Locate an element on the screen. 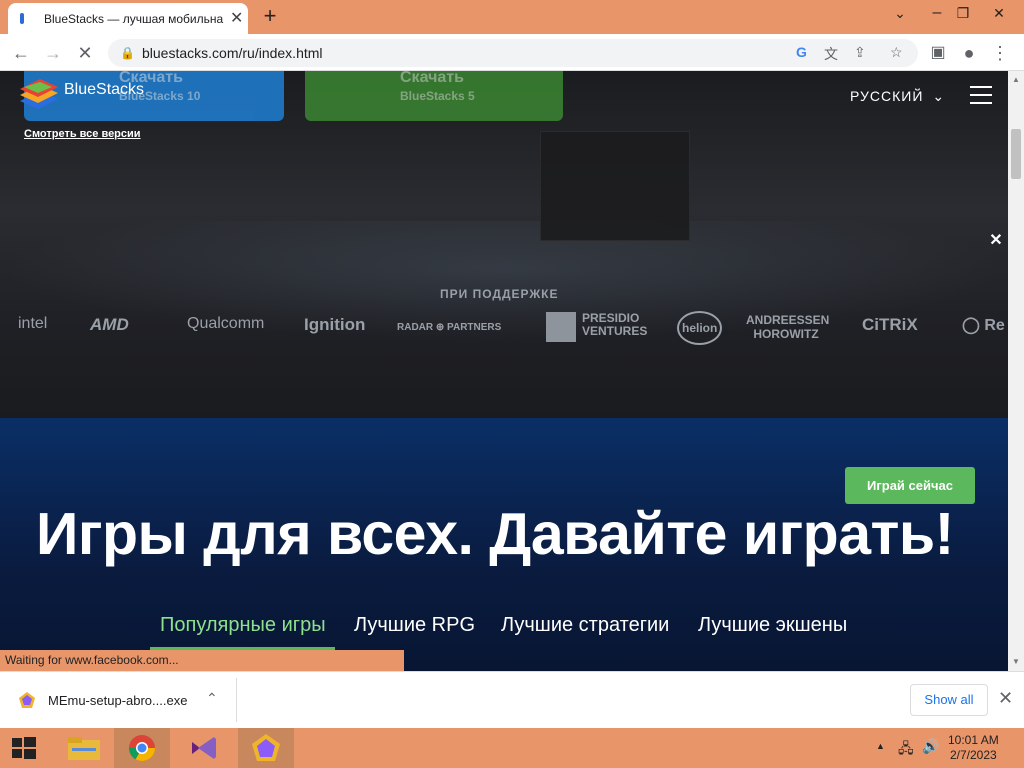 The height and width of the screenshot is (768, 1024). supported-by-label: ПРИ ПОДДЕРЖКЕ is located at coordinates (499, 294).